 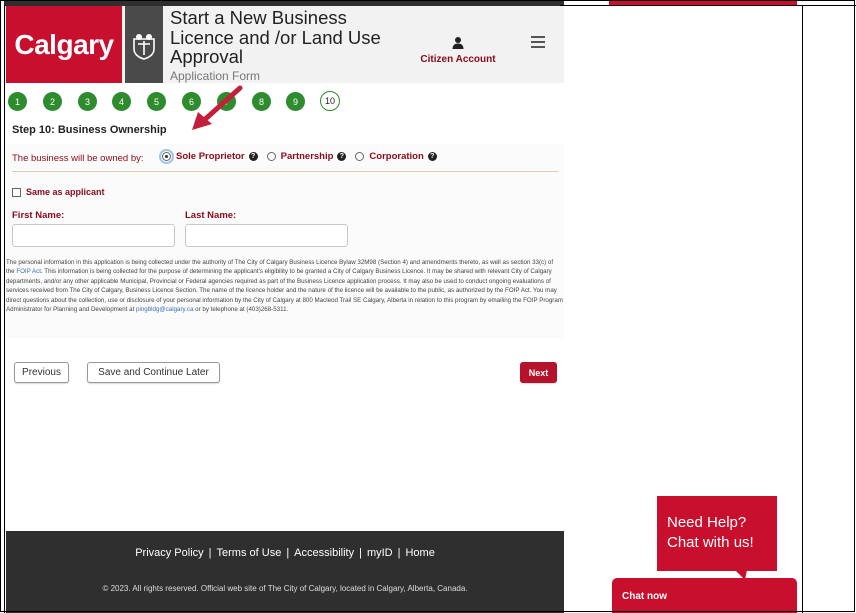 I want to click on step-9: 9, so click(x=295, y=101).